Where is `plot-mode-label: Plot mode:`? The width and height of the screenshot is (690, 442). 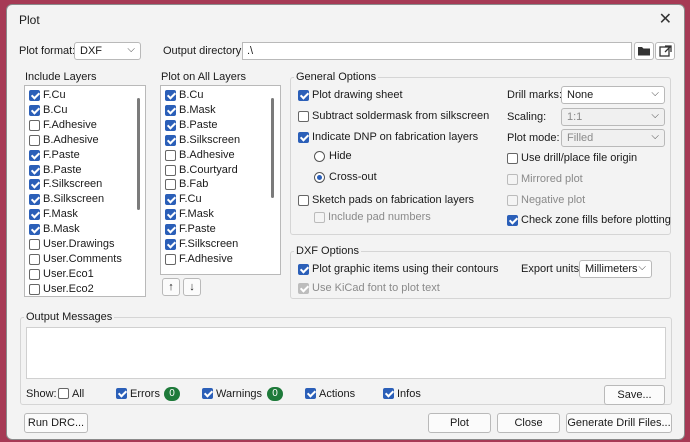
plot-mode-label: Plot mode: is located at coordinates (533, 138).